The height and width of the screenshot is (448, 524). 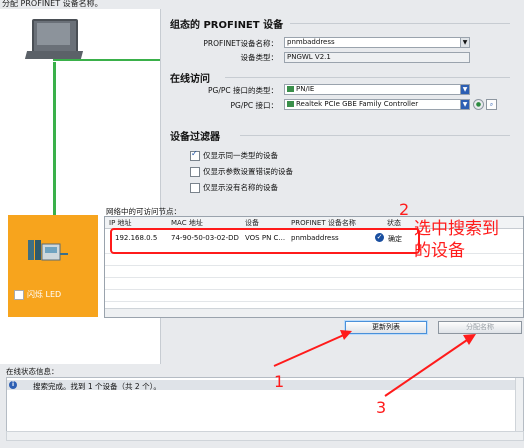 I want to click on annotation-callout: 选中搜索到的设备, so click(x=456, y=240).